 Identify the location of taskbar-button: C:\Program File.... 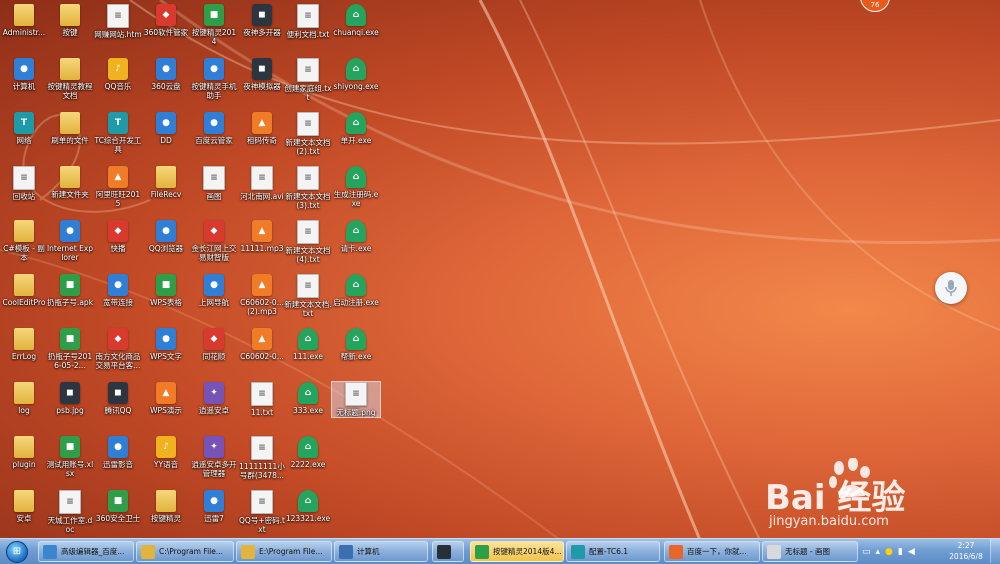
(185, 551).